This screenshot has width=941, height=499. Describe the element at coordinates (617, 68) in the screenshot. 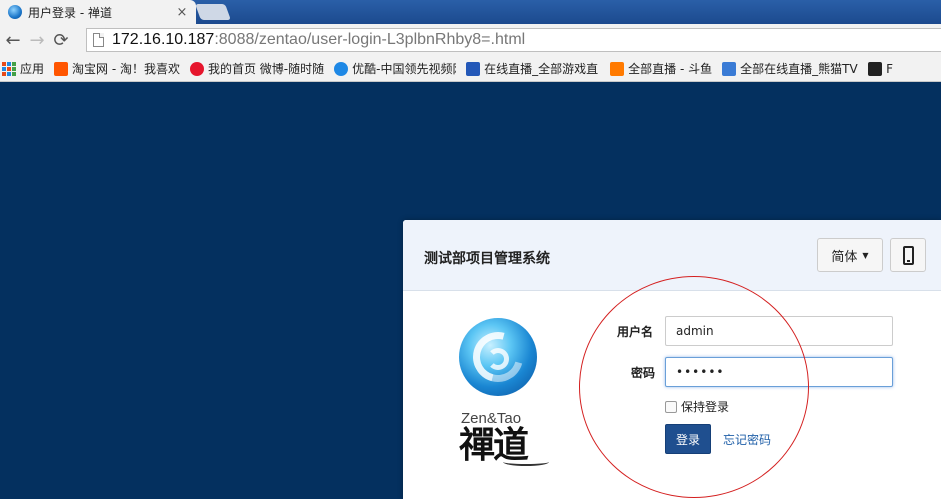

I see `douyu-icon` at that location.